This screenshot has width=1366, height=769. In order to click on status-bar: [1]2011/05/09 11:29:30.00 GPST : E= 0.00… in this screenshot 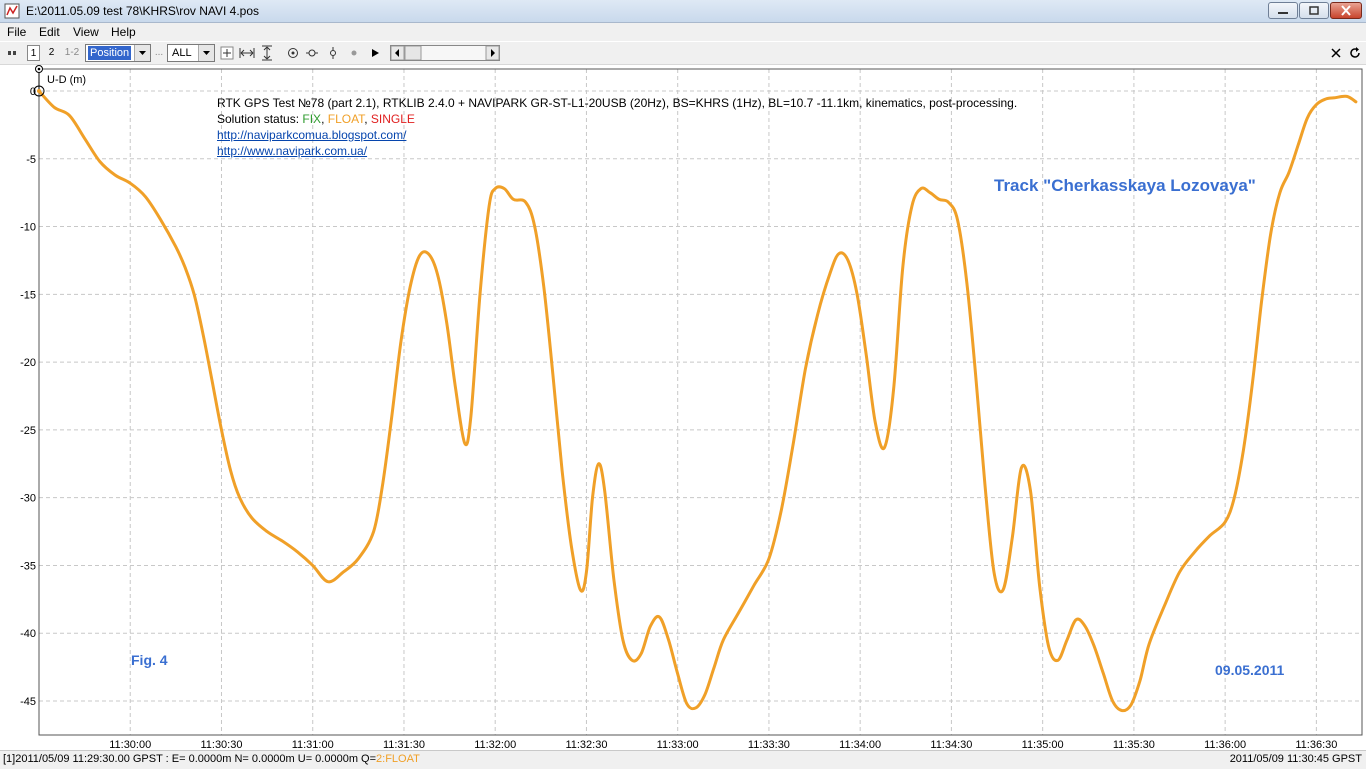, I will do `click(683, 759)`.